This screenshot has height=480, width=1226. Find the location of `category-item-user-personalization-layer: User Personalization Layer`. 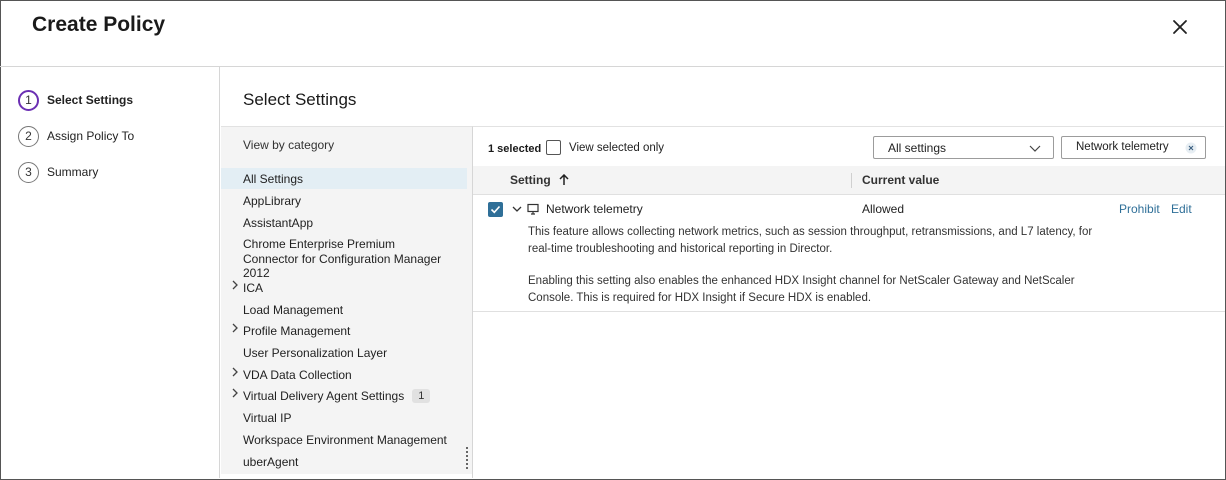

category-item-user-personalization-layer: User Personalization Layer is located at coordinates (344, 352).